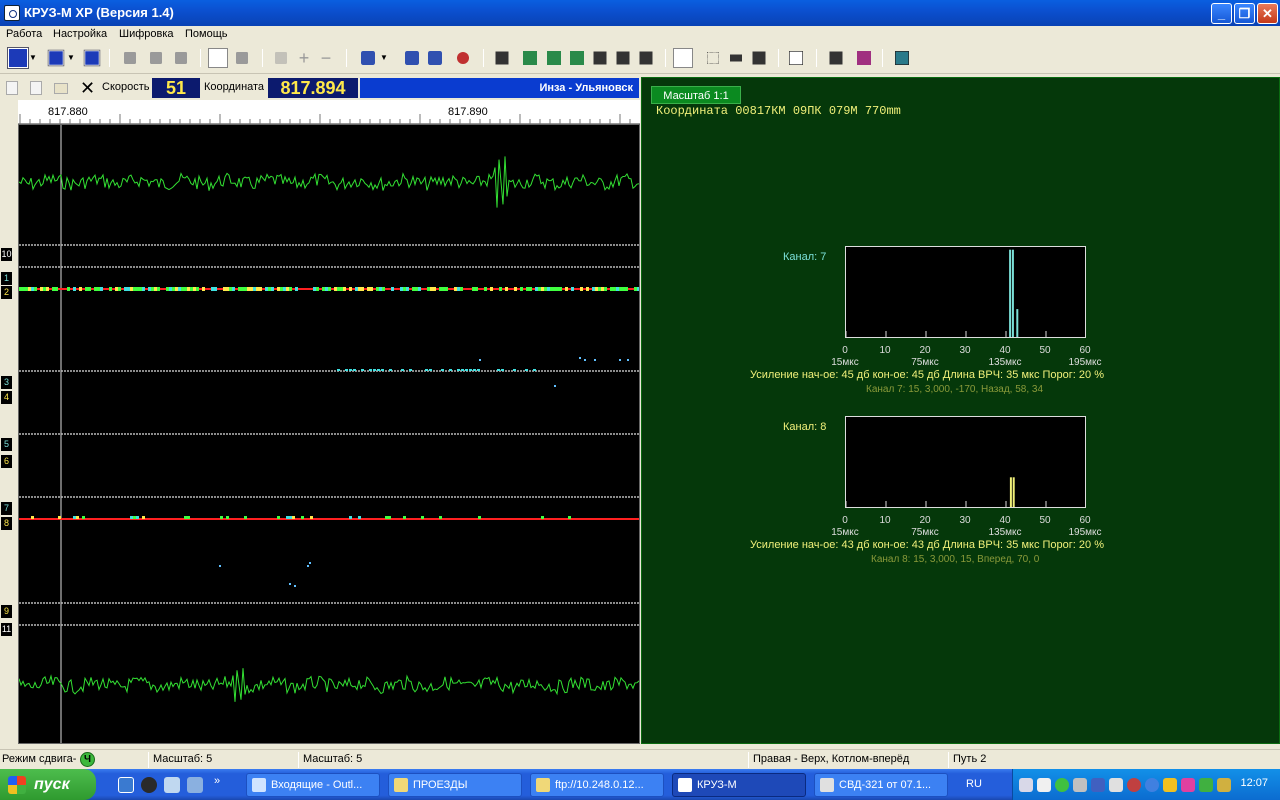 The width and height of the screenshot is (1280, 800). I want to click on maximize-button: ❐, so click(1244, 13).